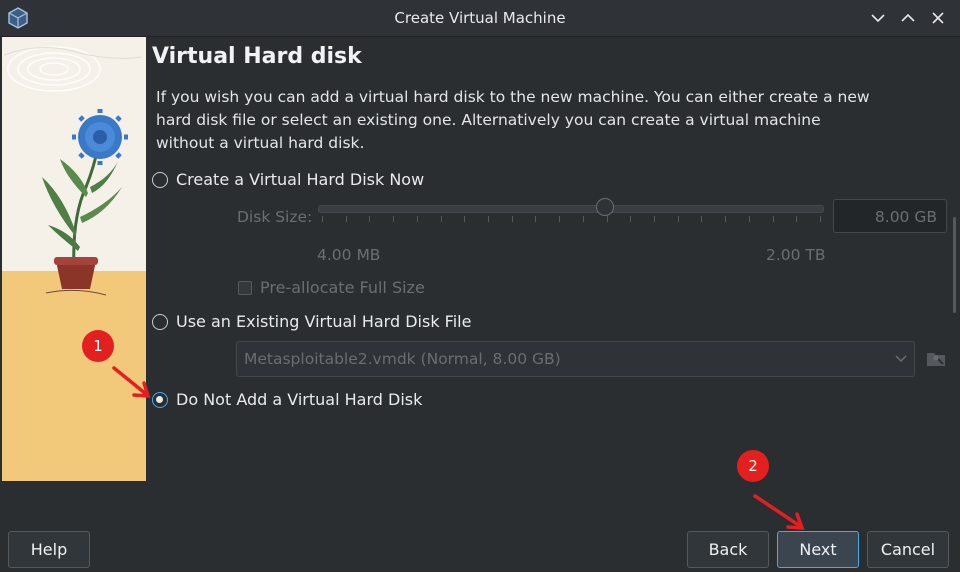  I want to click on disk-size-slider-track, so click(571, 209).